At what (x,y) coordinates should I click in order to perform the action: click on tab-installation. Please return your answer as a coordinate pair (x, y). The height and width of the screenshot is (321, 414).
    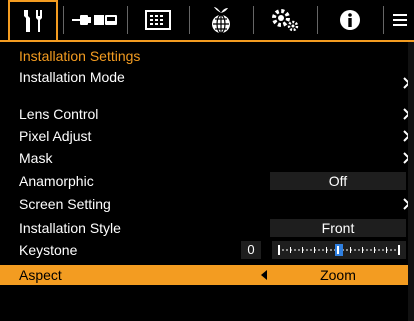
    Looking at the image, I should click on (33, 20).